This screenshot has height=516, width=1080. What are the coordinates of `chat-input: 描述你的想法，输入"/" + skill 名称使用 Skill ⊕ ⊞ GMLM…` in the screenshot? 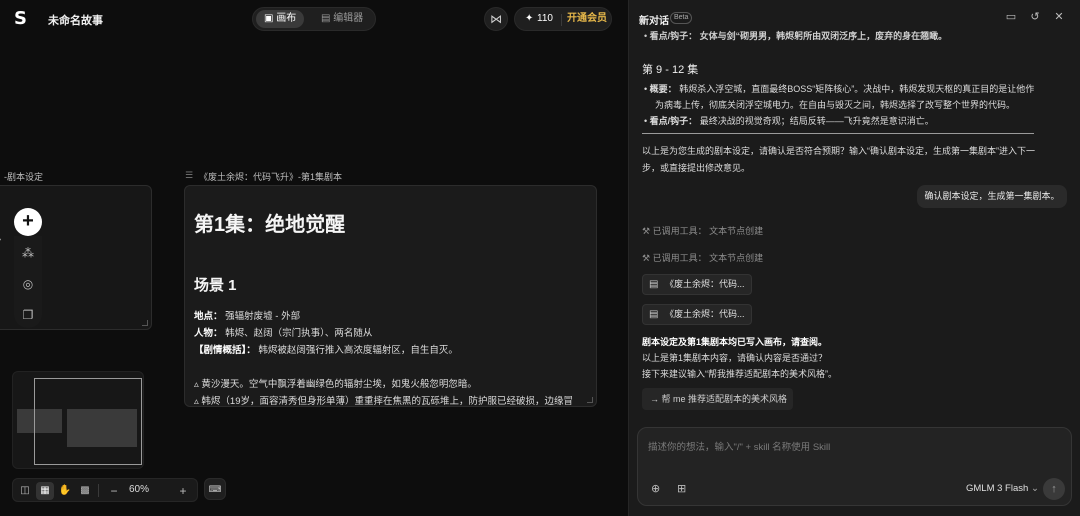 It's located at (854, 466).